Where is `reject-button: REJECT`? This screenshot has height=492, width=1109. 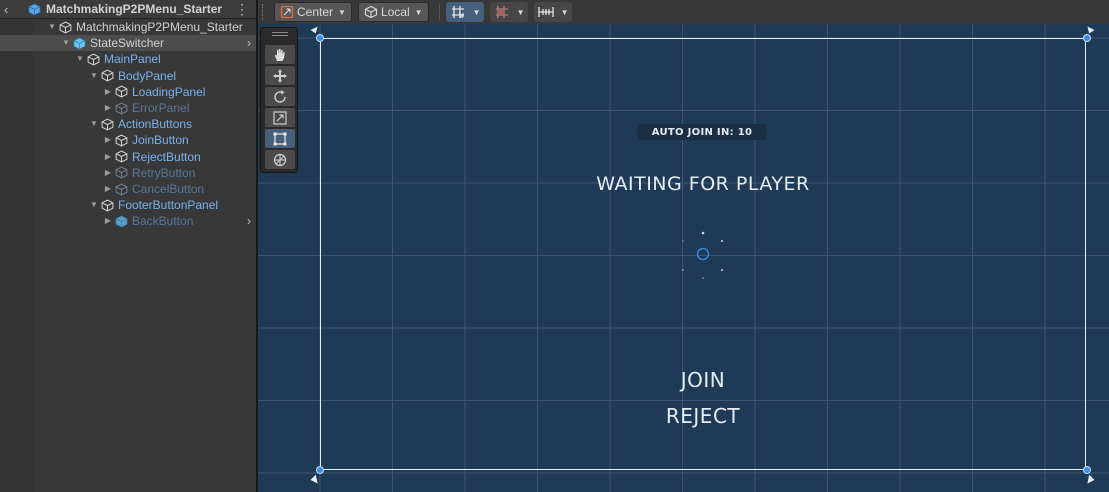 reject-button: REJECT is located at coordinates (703, 416).